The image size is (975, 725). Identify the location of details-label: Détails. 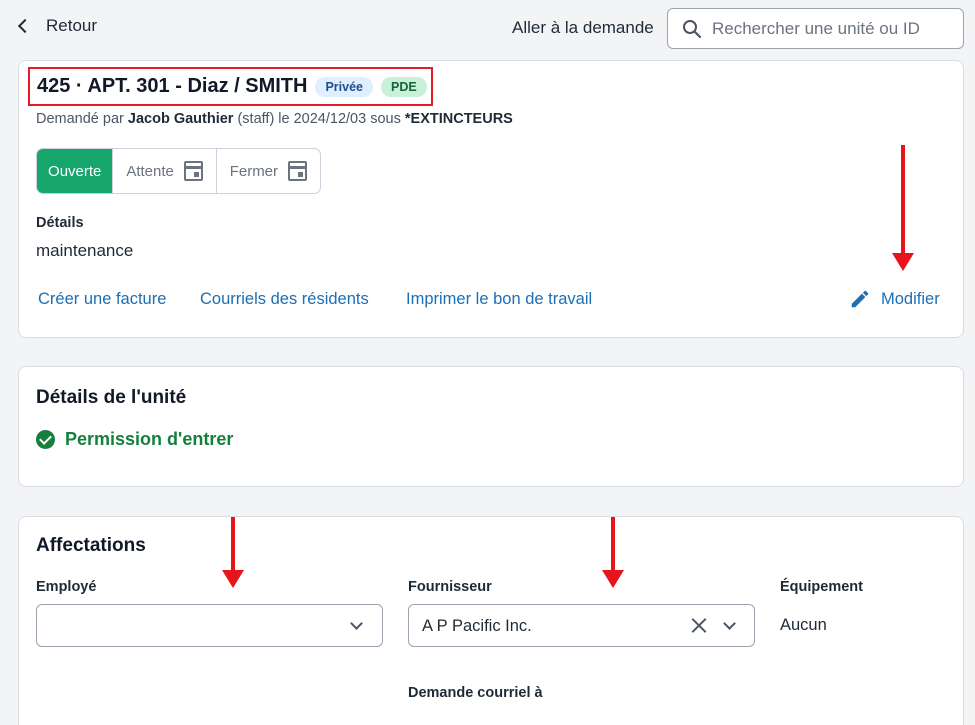
(60, 223).